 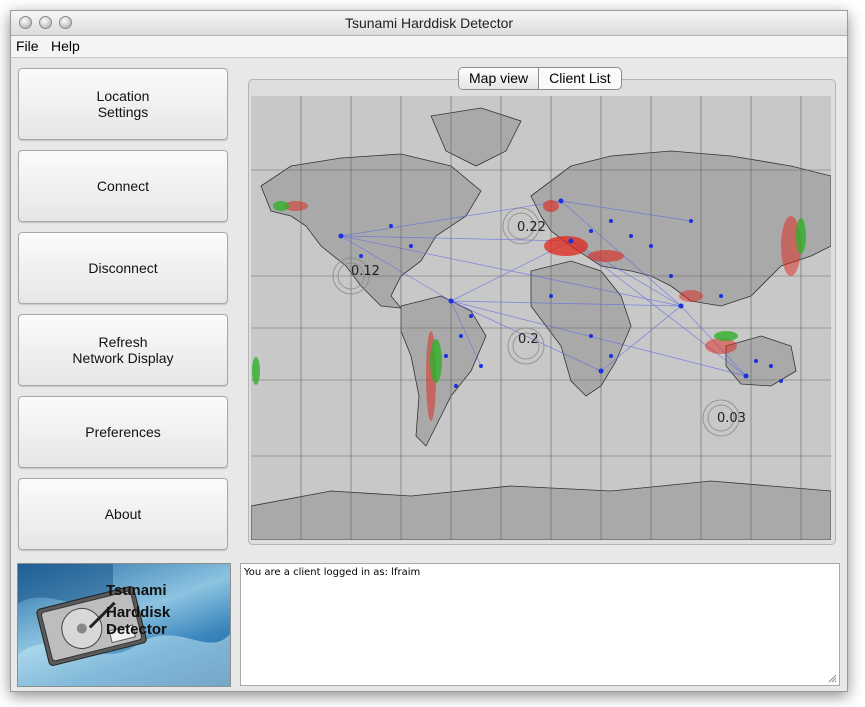 What do you see at coordinates (499, 78) in the screenshot?
I see `tab-map-view: Map view` at bounding box center [499, 78].